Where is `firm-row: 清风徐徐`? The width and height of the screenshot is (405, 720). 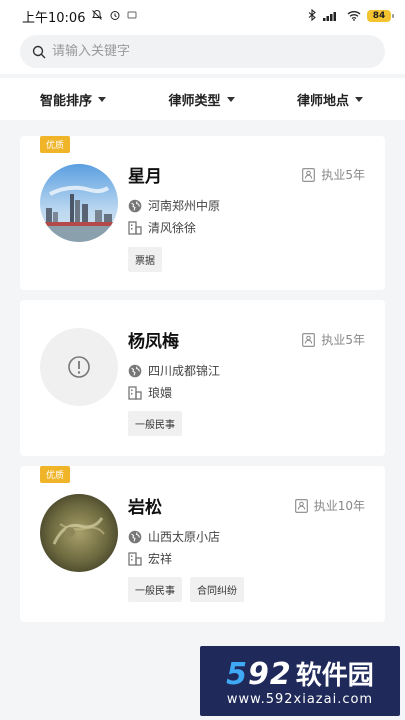
firm-row: 清风徐徐 is located at coordinates (162, 227).